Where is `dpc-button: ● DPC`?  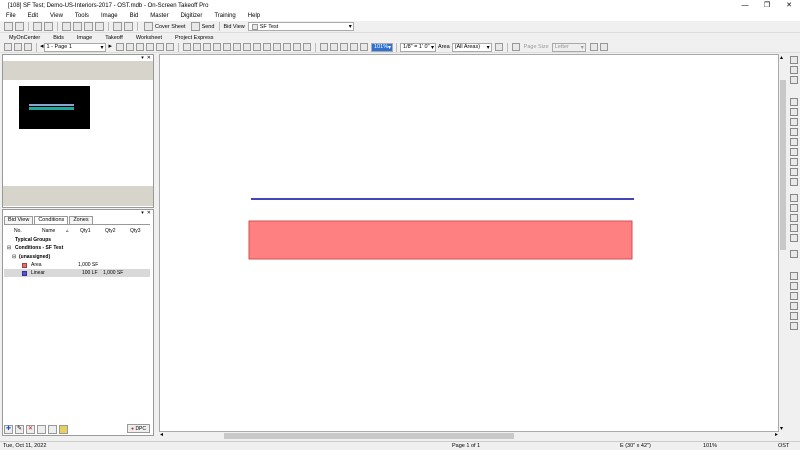
dpc-button: ● DPC is located at coordinates (138, 428).